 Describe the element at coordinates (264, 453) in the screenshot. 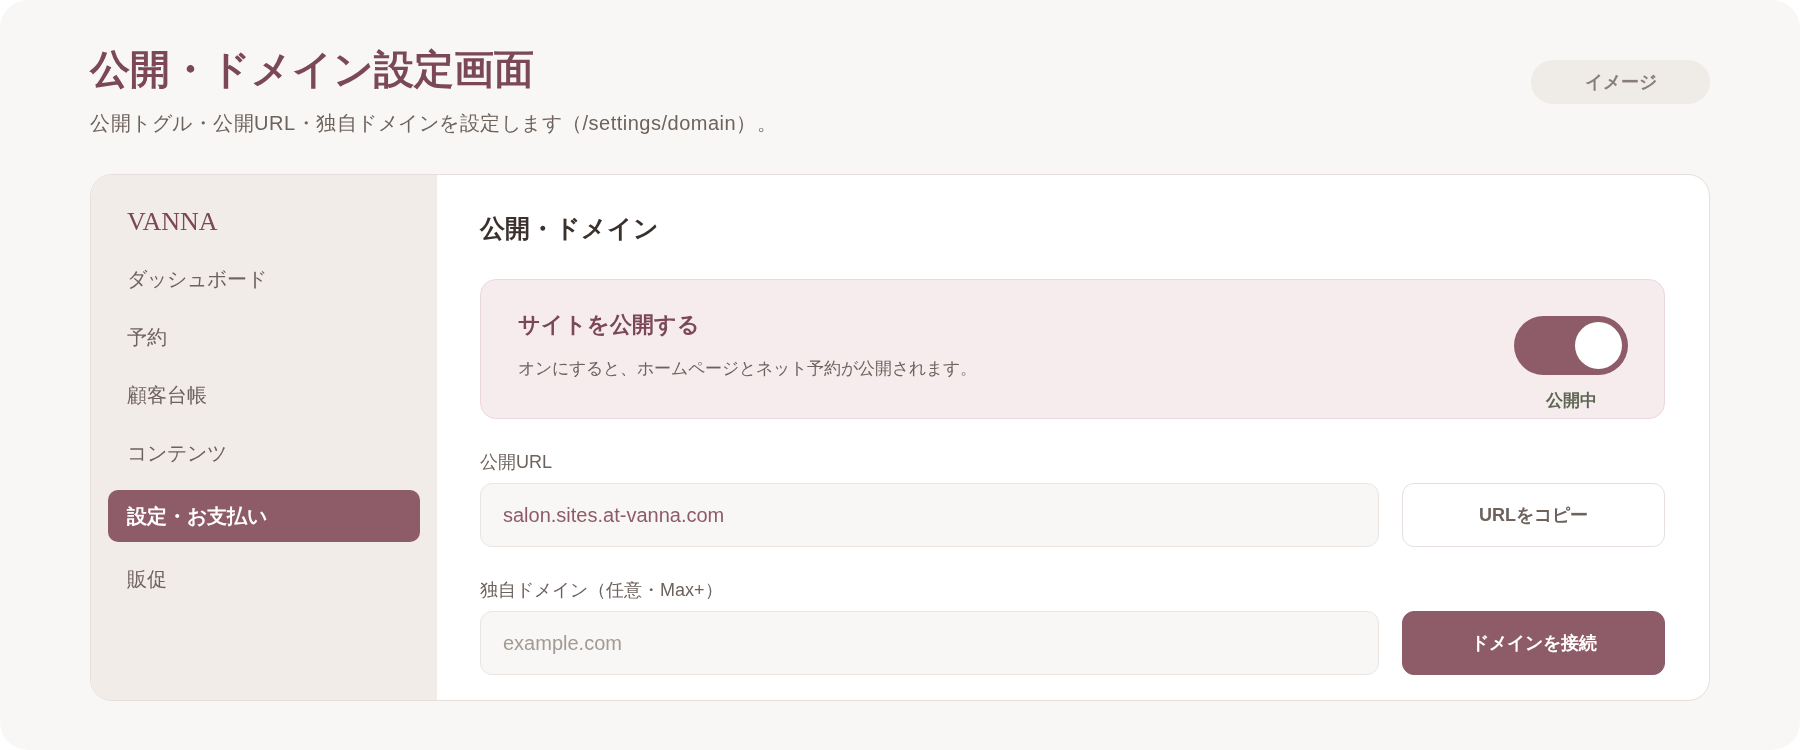

I see `nav-item: コンテンツ` at that location.